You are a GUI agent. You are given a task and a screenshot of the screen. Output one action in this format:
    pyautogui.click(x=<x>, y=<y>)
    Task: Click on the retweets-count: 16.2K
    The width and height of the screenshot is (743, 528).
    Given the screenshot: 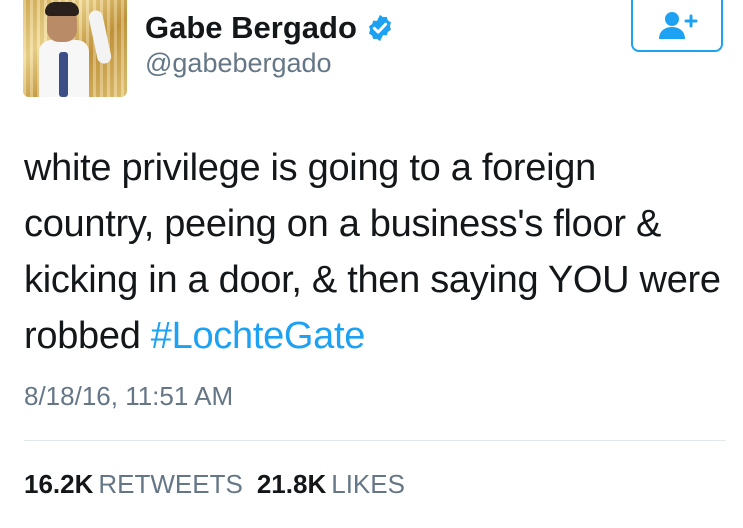 What is the action you would take?
    pyautogui.click(x=58, y=484)
    